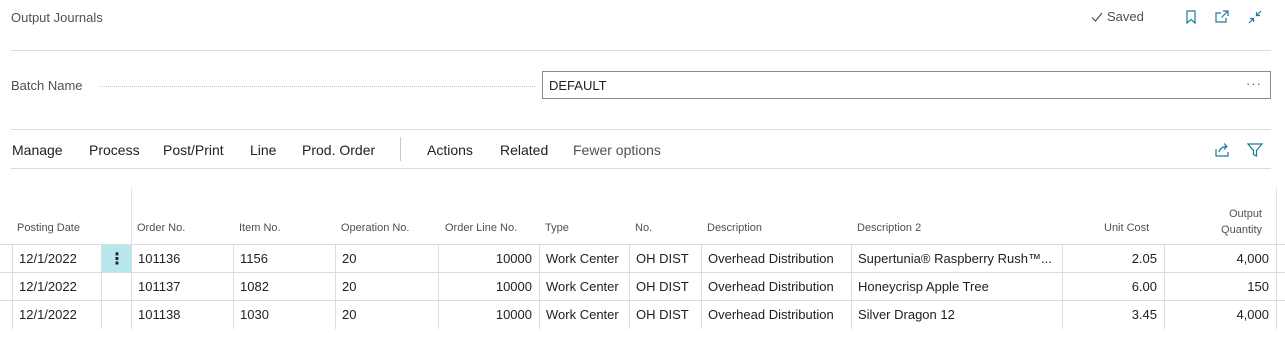 Image resolution: width=1285 pixels, height=339 pixels. What do you see at coordinates (1126, 228) in the screenshot?
I see `col-unit-cost: Unit Cost` at bounding box center [1126, 228].